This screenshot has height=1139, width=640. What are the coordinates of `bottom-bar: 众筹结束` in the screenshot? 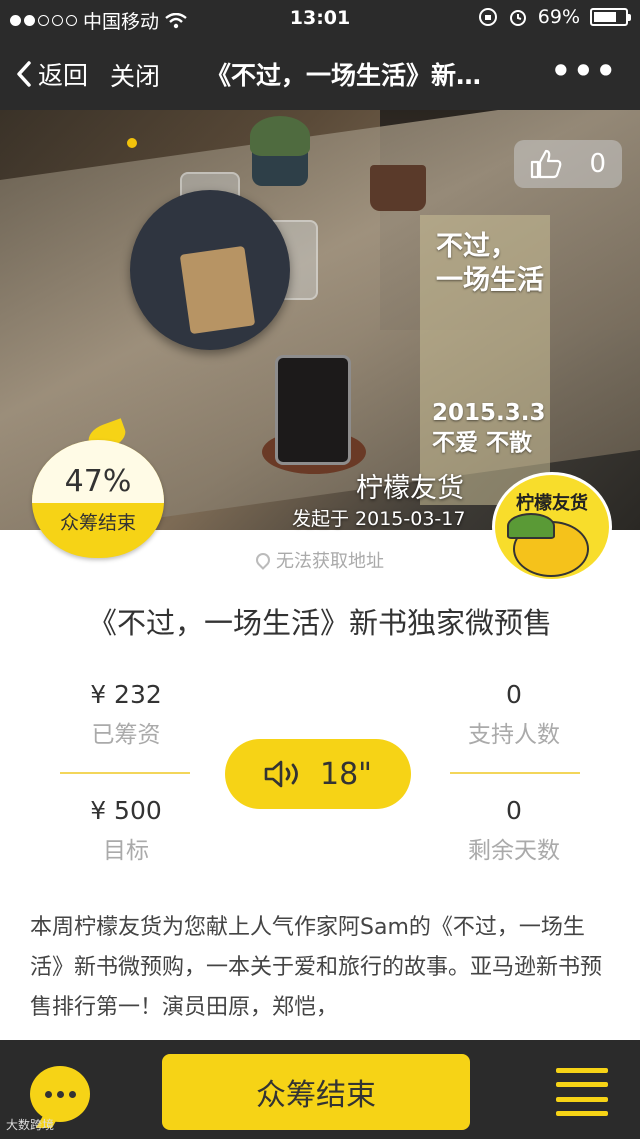 It's located at (320, 1089).